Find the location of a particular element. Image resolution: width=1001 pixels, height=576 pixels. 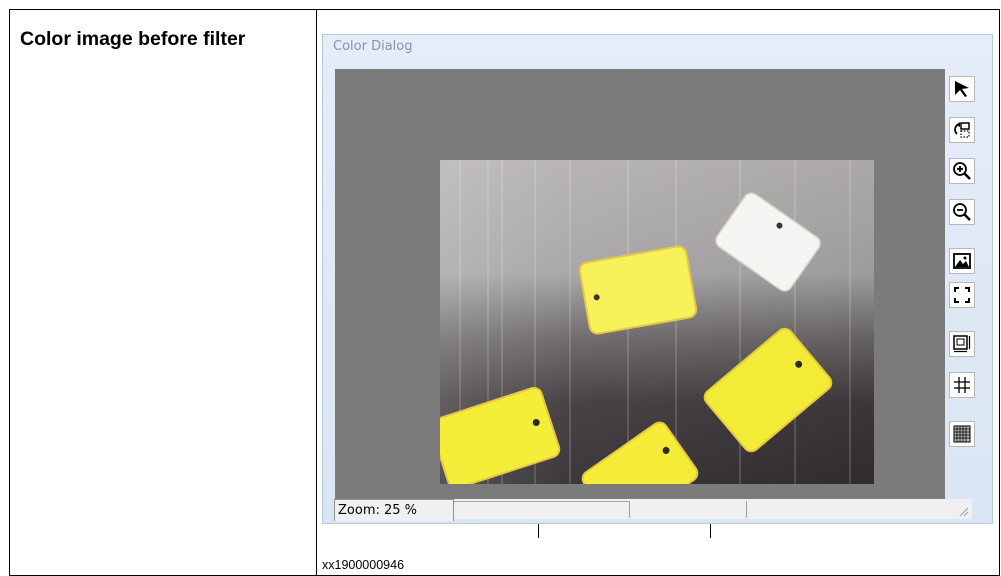

rotate-selection-icon is located at coordinates (962, 130).